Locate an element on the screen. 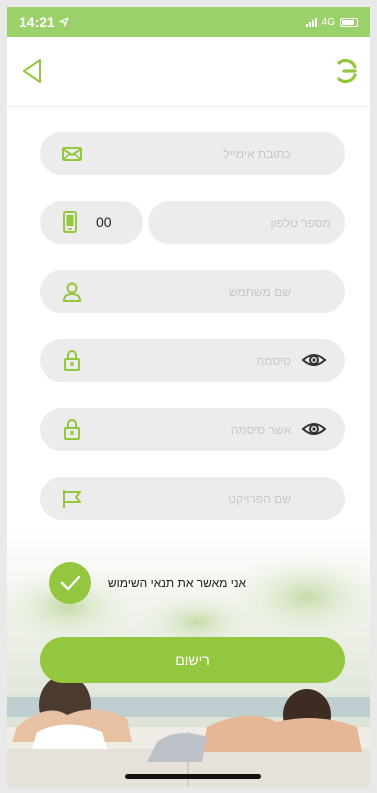 This screenshot has height=793, width=377. email-input is located at coordinates (181, 153).